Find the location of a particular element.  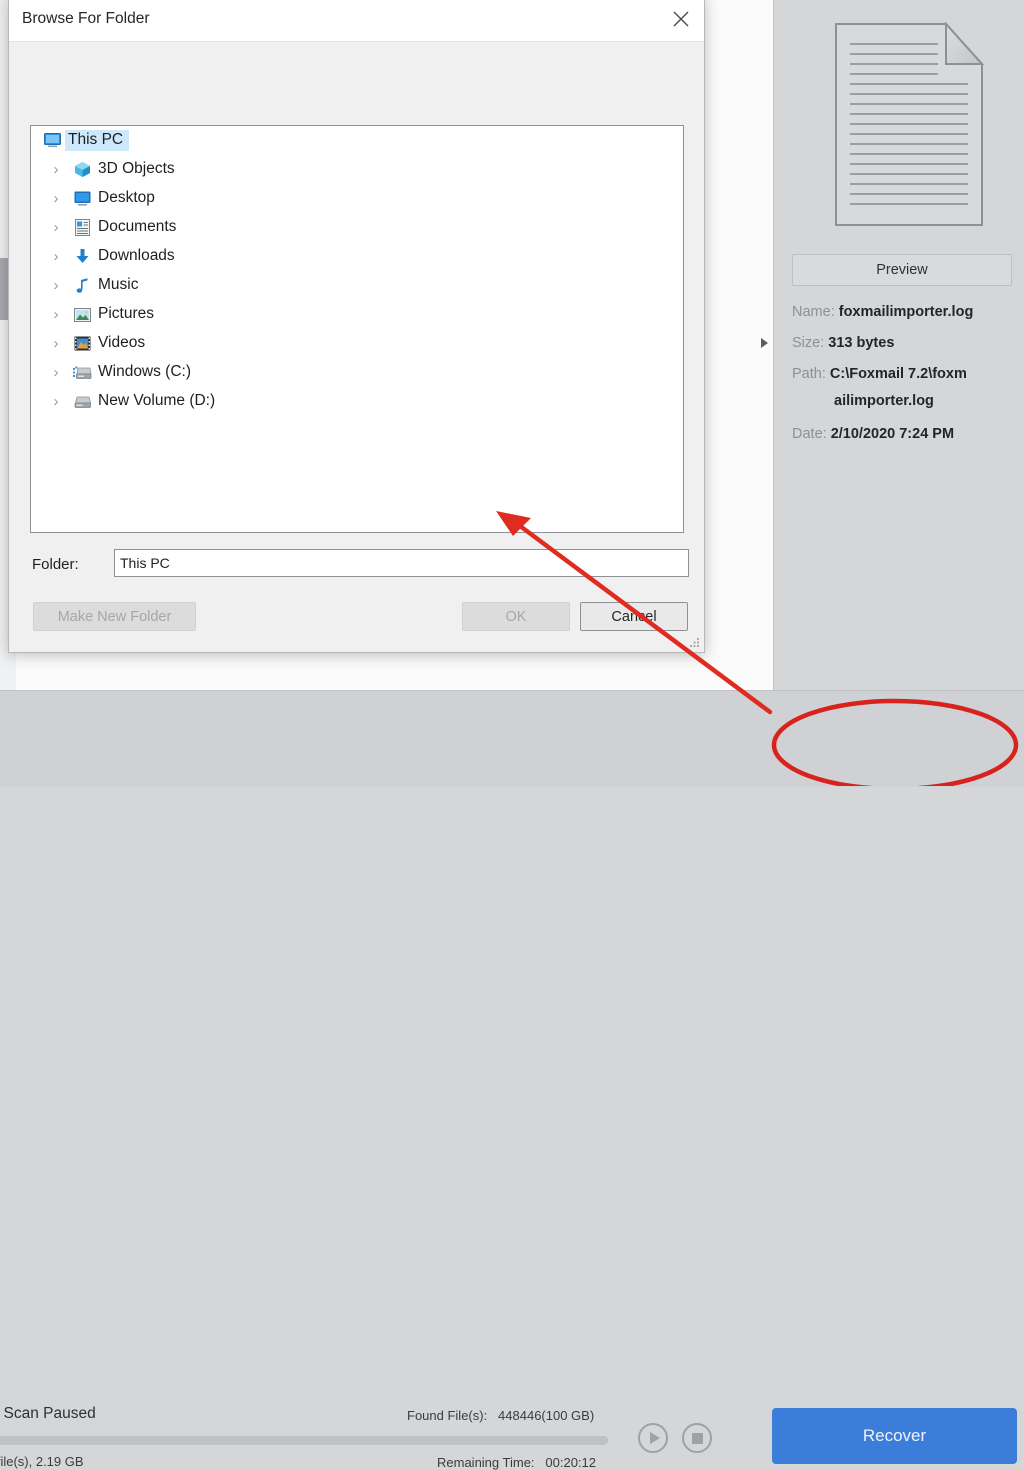

scan-progress-fill is located at coordinates (304, 1440).